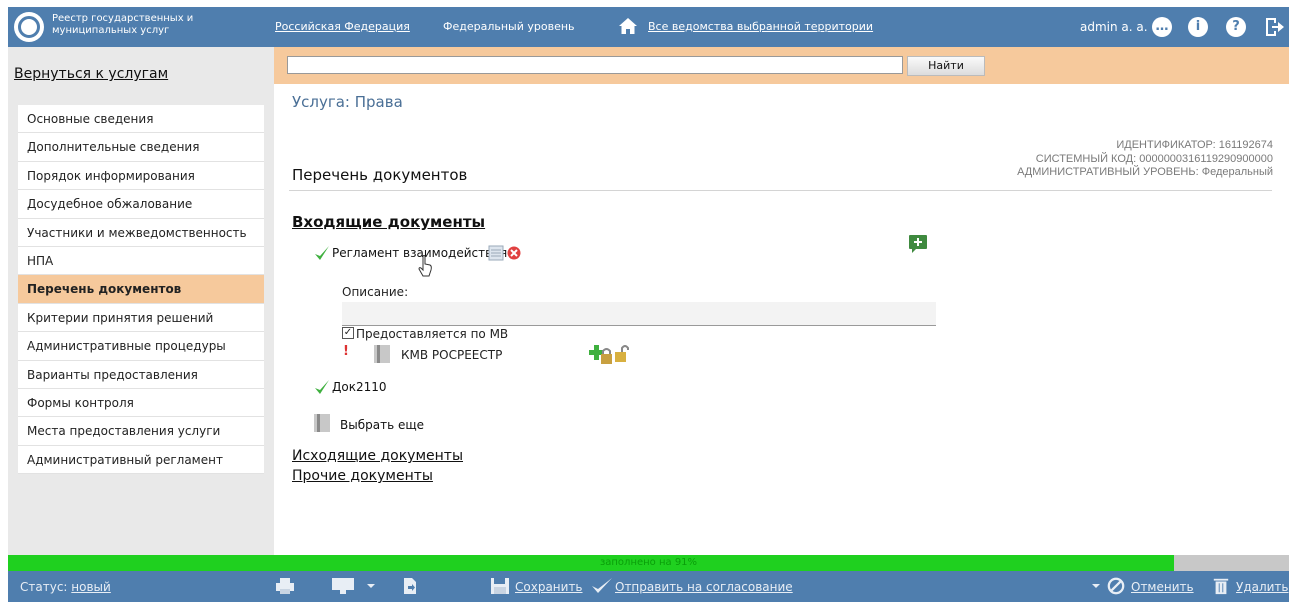  What do you see at coordinates (346, 351) in the screenshot?
I see `required-mark: !` at bounding box center [346, 351].